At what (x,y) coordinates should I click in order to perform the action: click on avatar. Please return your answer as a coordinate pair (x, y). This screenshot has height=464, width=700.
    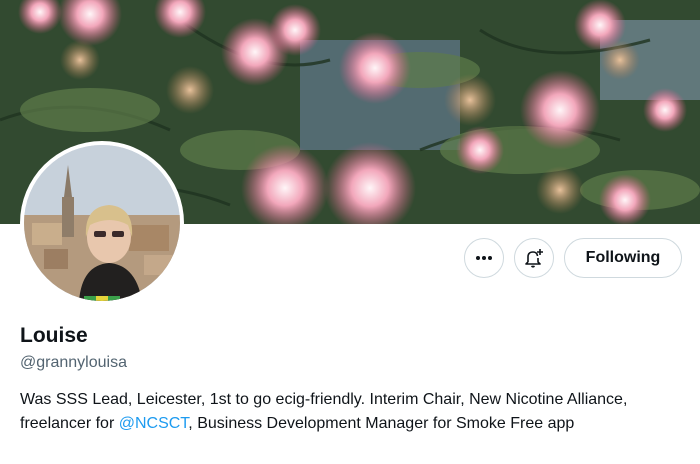
    Looking at the image, I should click on (102, 223).